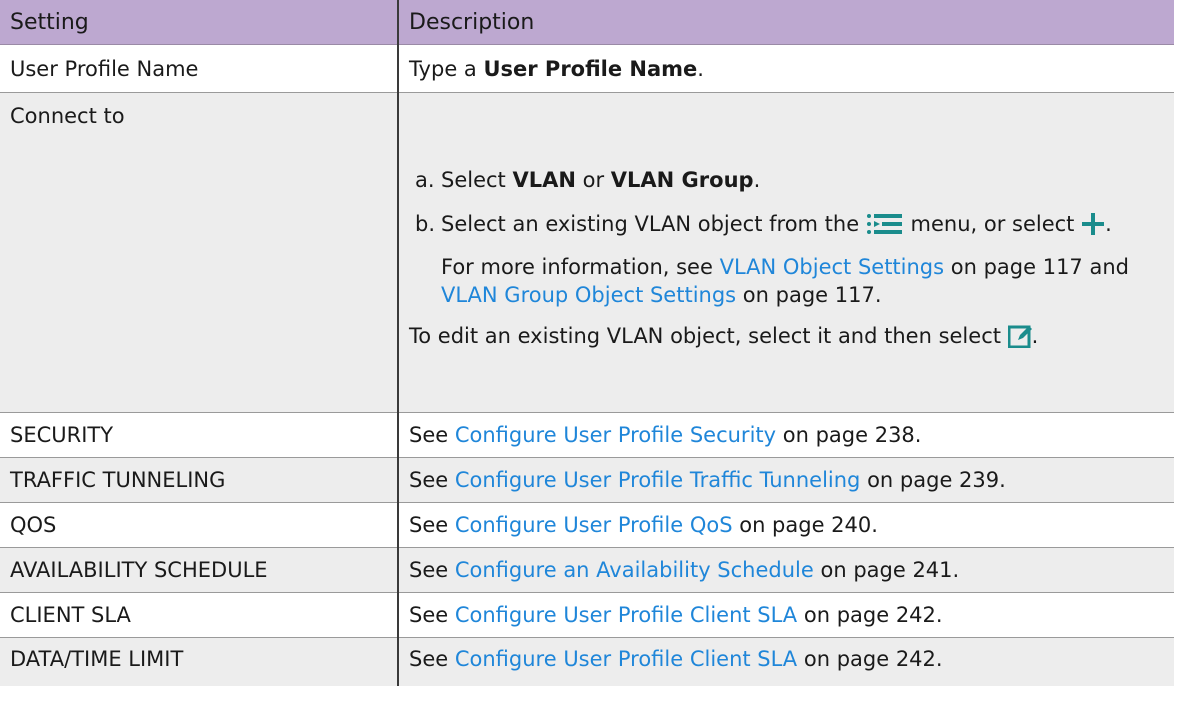  I want to click on description-cell: Type a User Profile Name., so click(786, 68).